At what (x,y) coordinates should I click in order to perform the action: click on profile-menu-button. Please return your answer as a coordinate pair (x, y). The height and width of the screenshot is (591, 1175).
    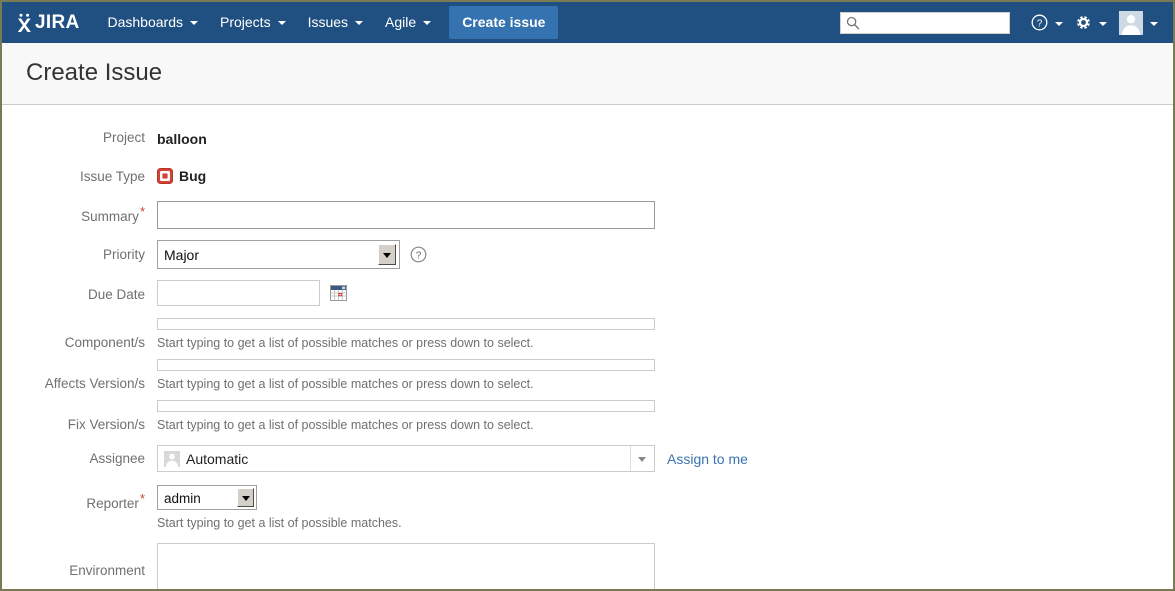
    Looking at the image, I should click on (1138, 23).